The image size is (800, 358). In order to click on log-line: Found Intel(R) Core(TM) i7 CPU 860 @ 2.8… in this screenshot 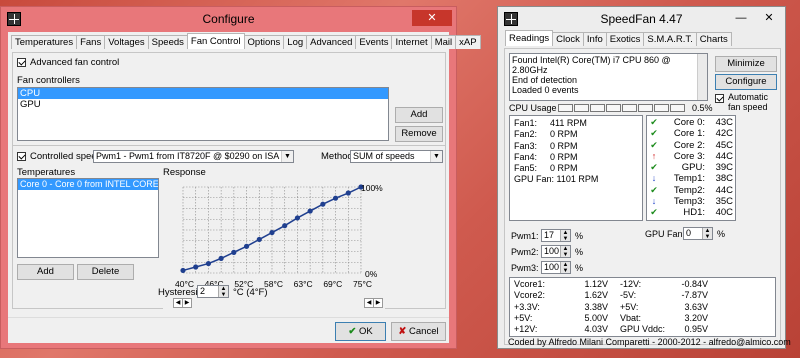, I will do `click(591, 65)`.